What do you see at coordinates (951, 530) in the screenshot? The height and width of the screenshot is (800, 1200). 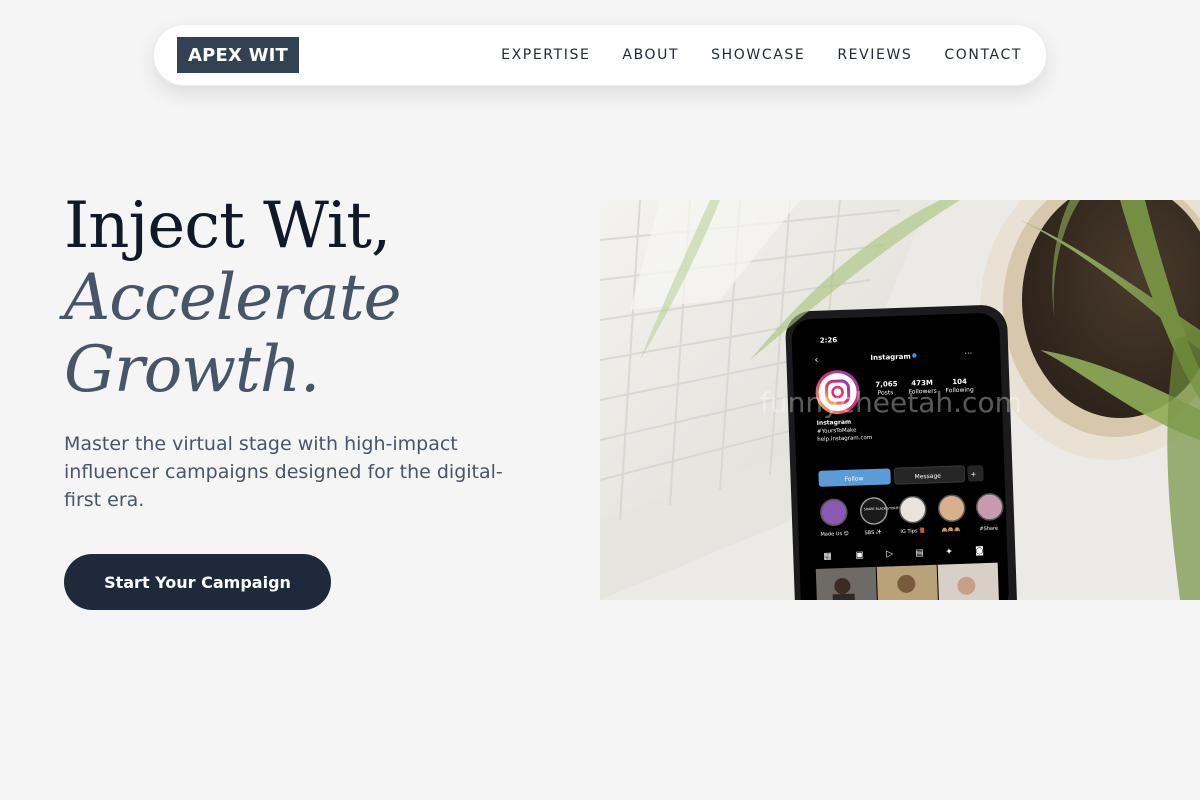 I see `highlight-4-label: 🙈🙈🙈` at bounding box center [951, 530].